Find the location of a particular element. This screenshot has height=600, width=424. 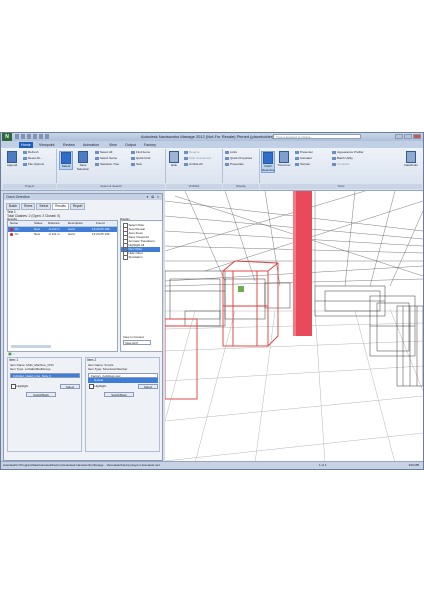

selection-tree-icon is located at coordinates (97, 164).